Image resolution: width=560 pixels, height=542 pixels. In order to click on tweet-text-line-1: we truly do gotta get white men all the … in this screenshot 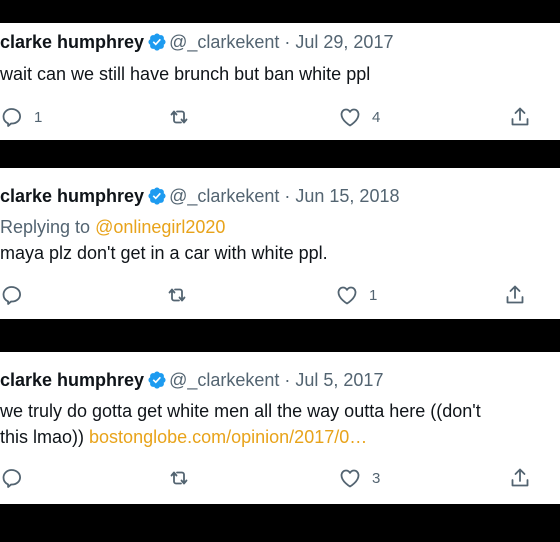, I will do `click(240, 411)`.